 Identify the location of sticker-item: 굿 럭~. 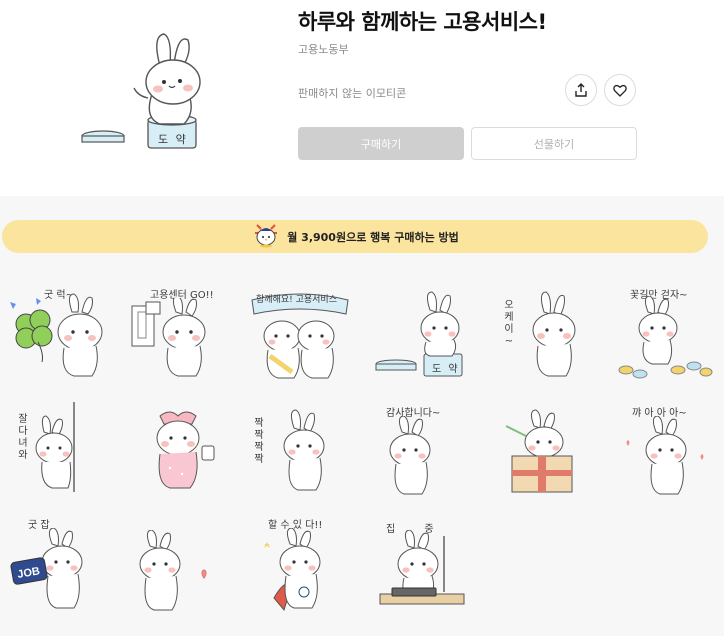
(60, 334).